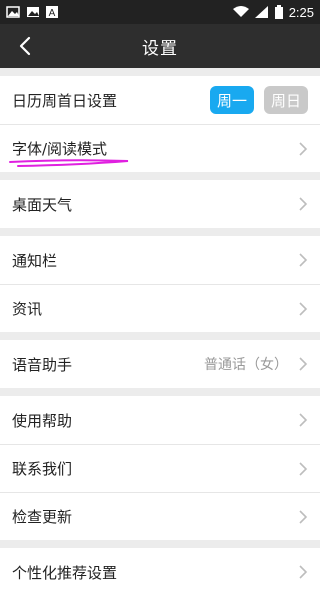 The height and width of the screenshot is (596, 320). I want to click on text-icon: A, so click(52, 12).